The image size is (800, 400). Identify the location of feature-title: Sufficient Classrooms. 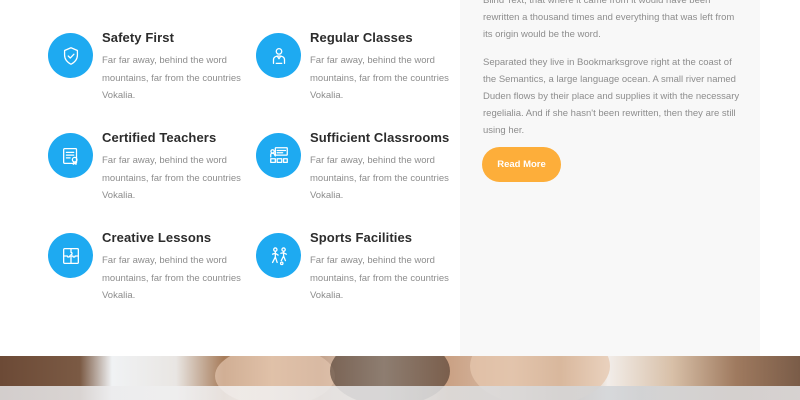
(380, 137).